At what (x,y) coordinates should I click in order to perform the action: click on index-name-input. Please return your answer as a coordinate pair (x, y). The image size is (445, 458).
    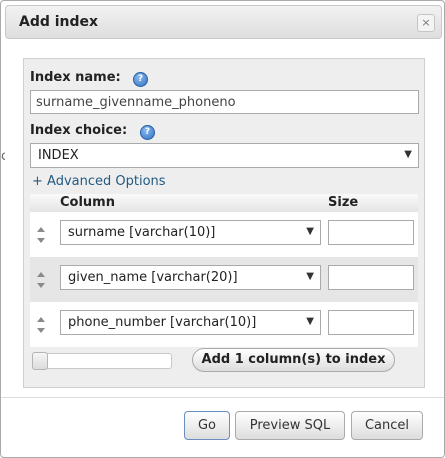
    Looking at the image, I should click on (224, 102).